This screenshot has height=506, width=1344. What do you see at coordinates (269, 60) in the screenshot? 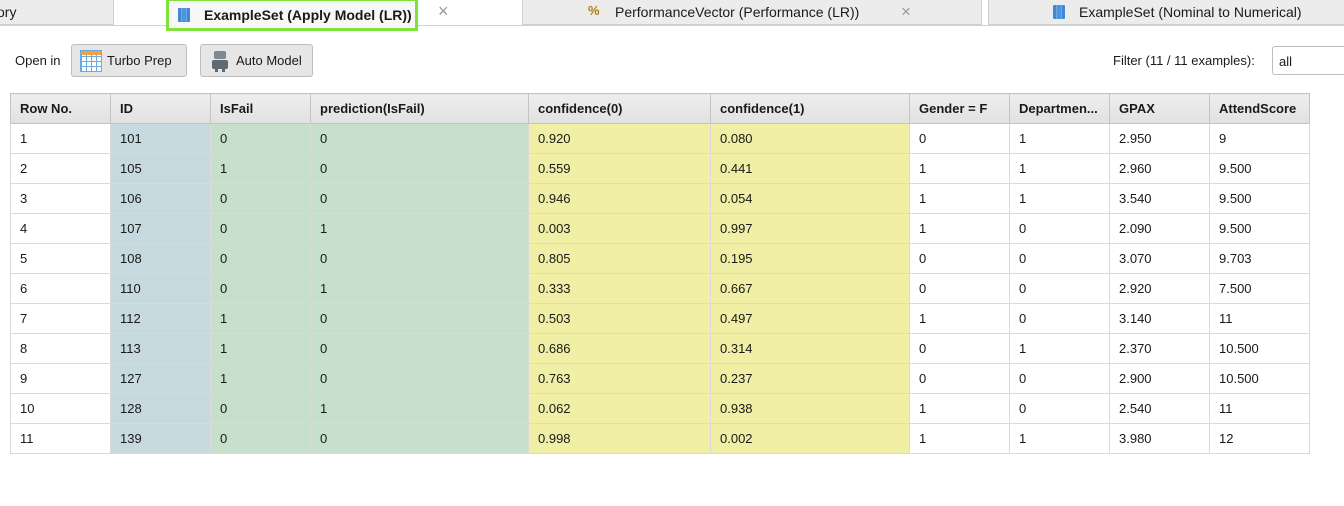
I see `auto-model-label: Auto Model` at bounding box center [269, 60].